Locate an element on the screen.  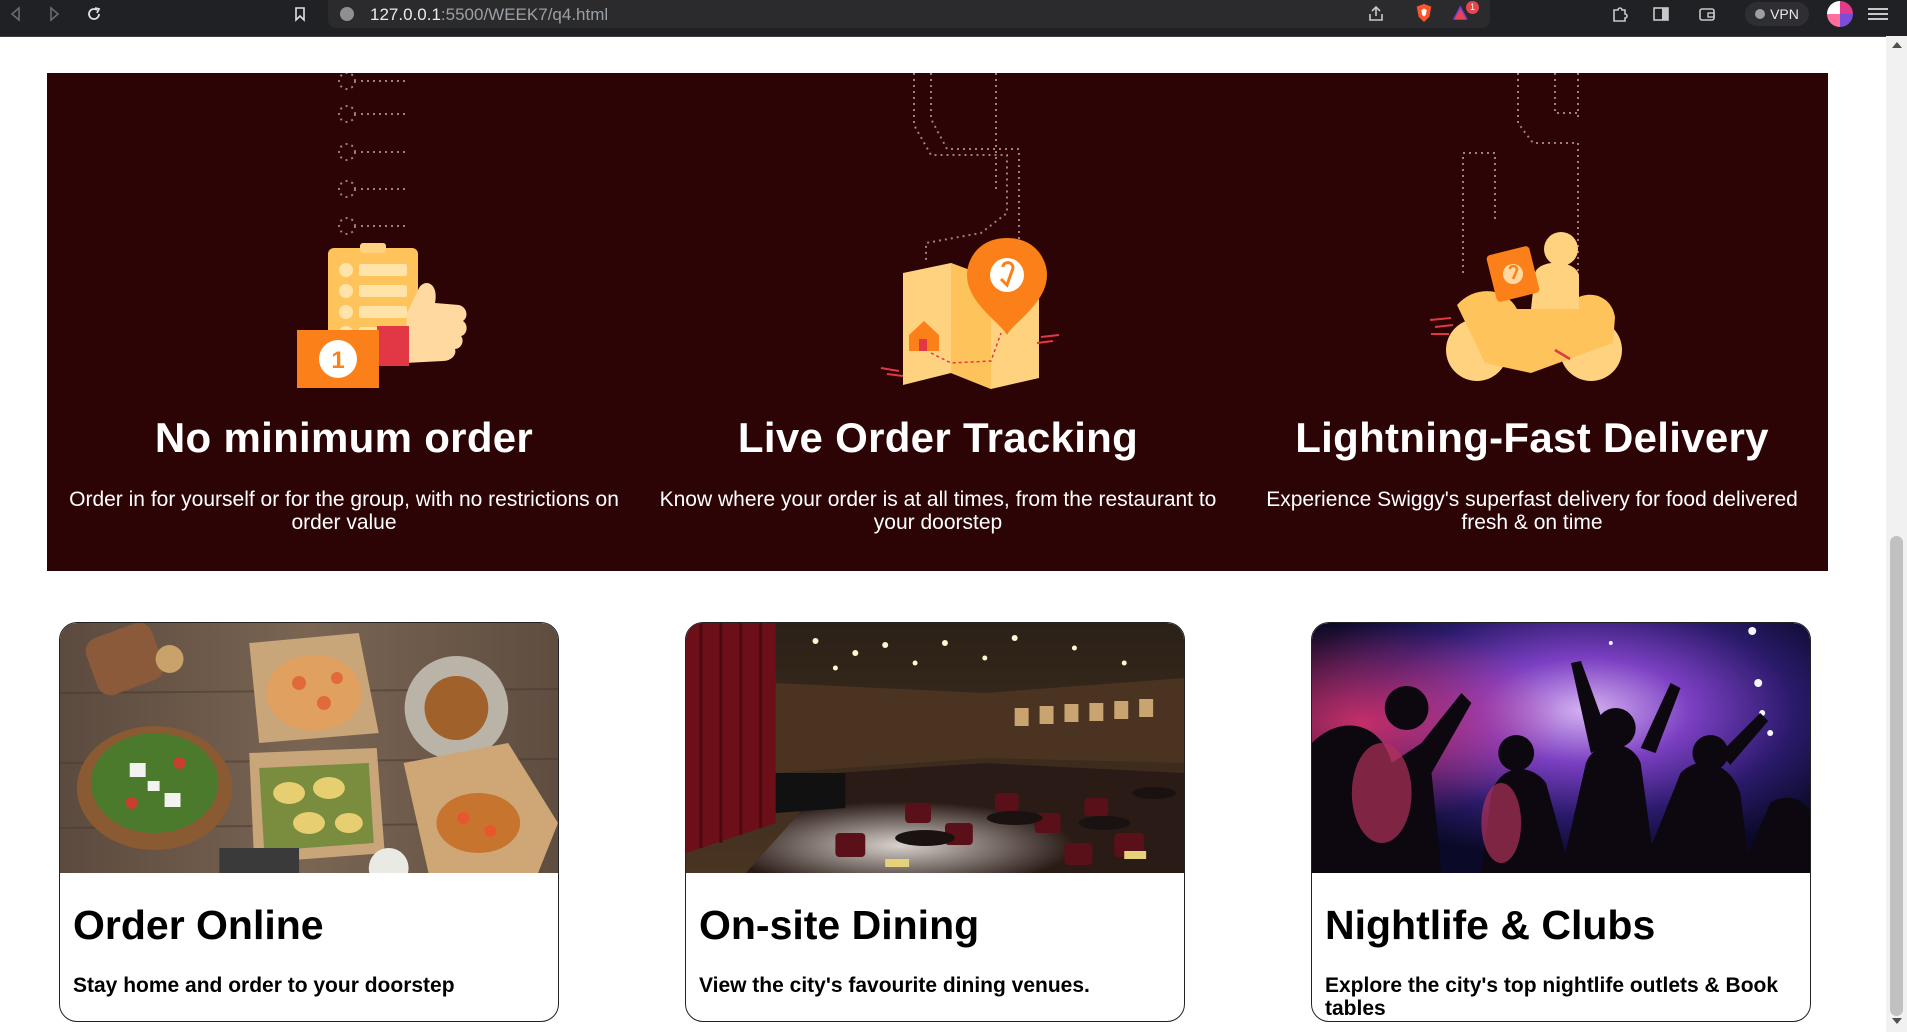
page-scrollbar is located at coordinates (1896, 534).